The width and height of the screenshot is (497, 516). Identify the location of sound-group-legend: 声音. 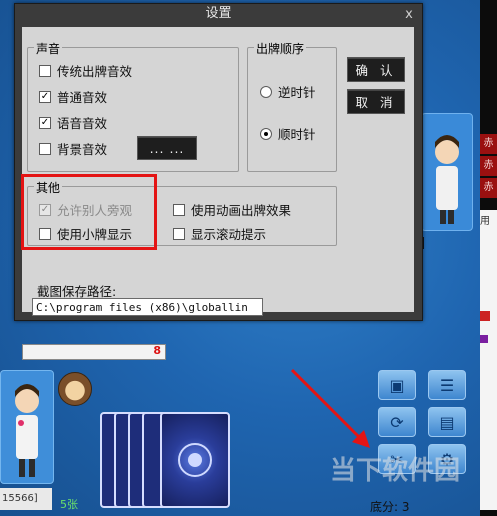
(48, 48).